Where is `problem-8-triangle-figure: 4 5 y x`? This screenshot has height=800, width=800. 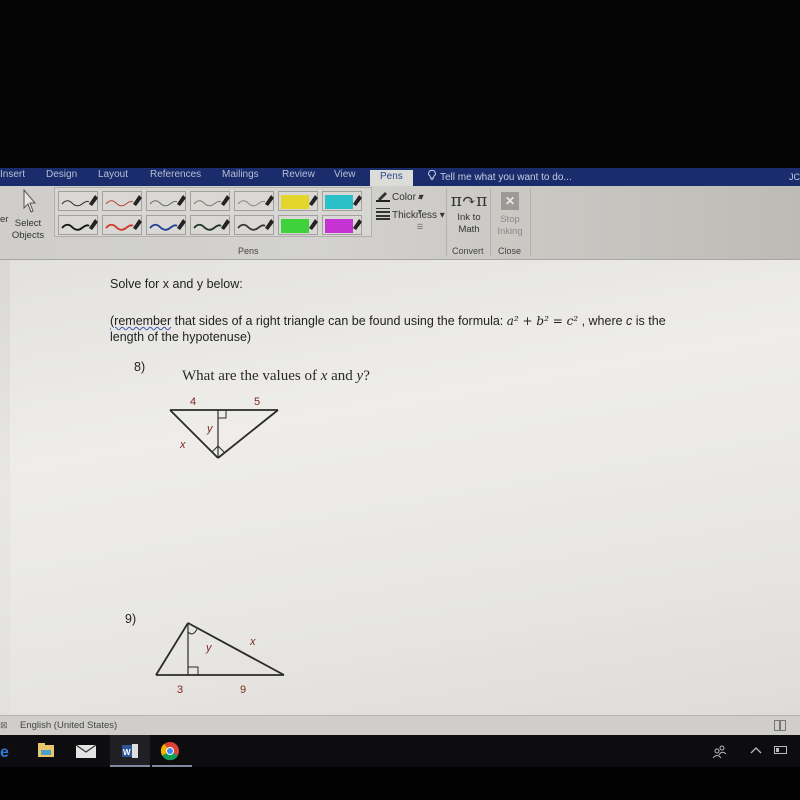
problem-8-triangle-figure: 4 5 y x is located at coordinates (224, 427).